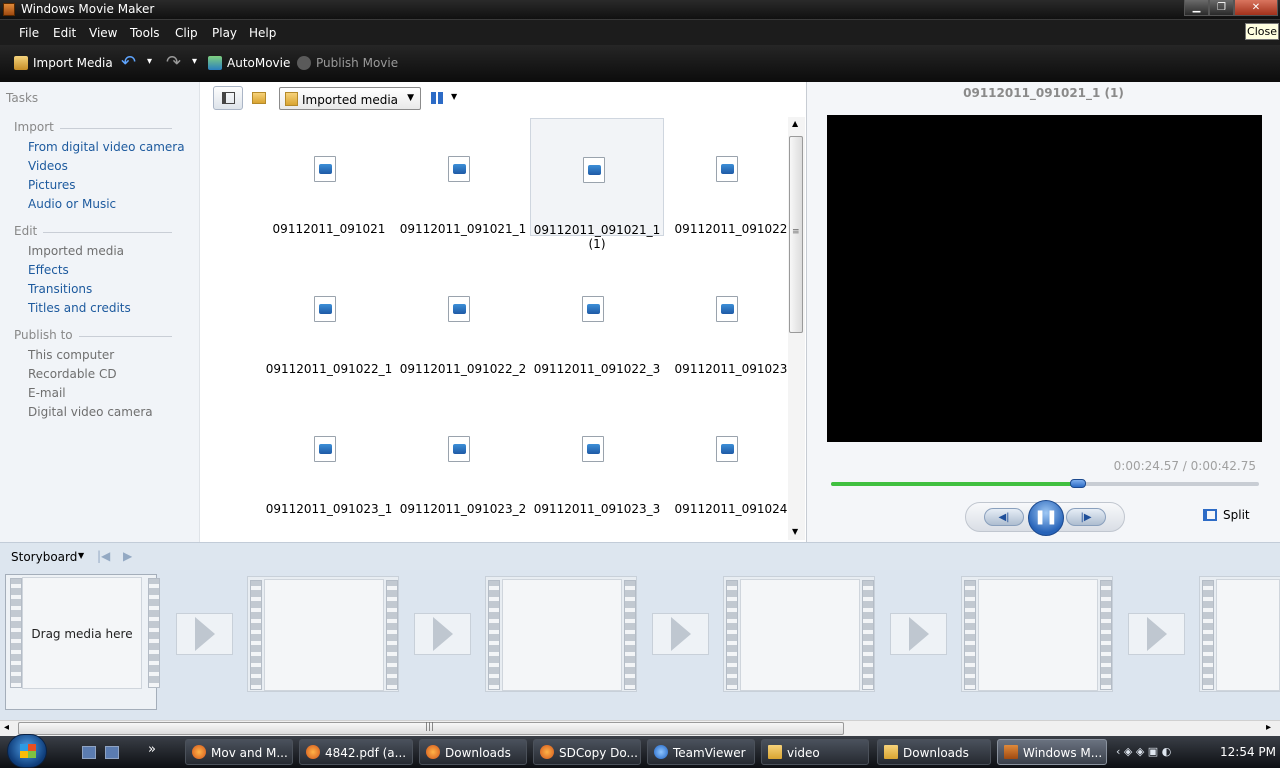 This screenshot has height=768, width=1280. I want to click on media-item: 09112011_091023_2, so click(463, 457).